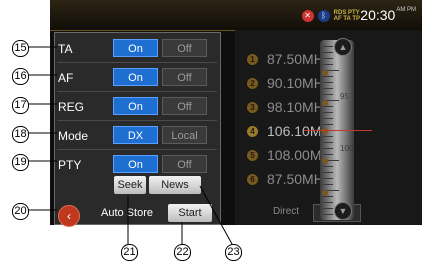 The image size is (422, 261). I want to click on callout-number: 20, so click(20, 211).